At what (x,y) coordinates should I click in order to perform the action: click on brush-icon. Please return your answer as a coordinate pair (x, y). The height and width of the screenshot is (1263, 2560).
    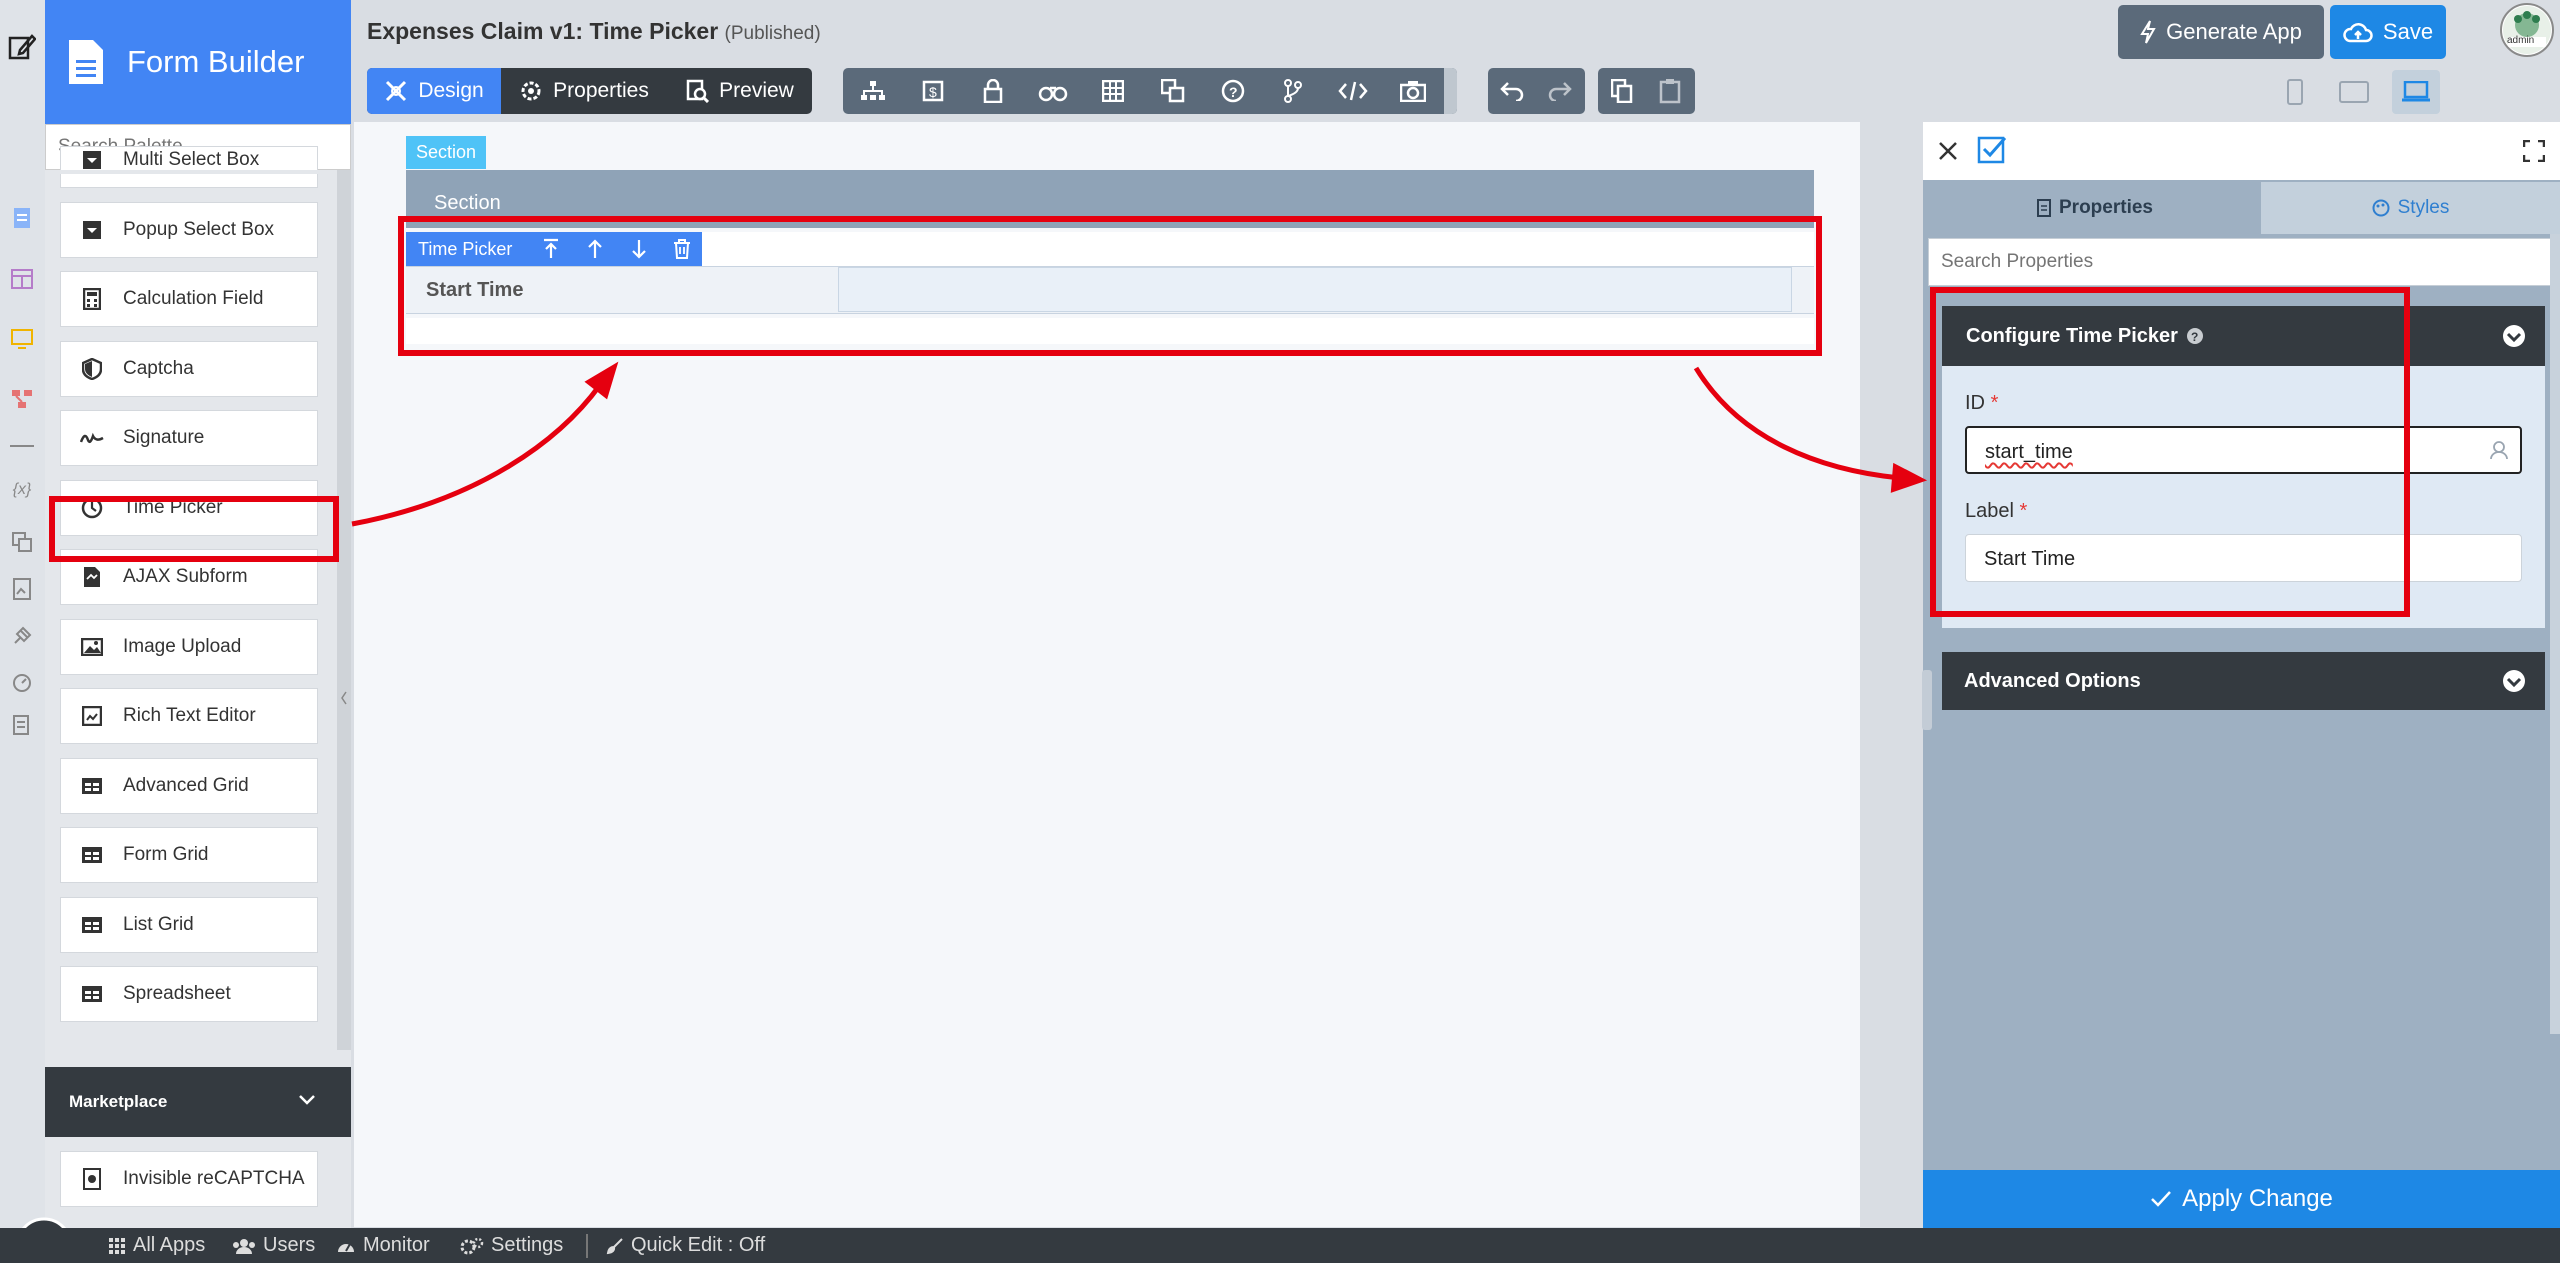
    Looking at the image, I should click on (615, 1246).